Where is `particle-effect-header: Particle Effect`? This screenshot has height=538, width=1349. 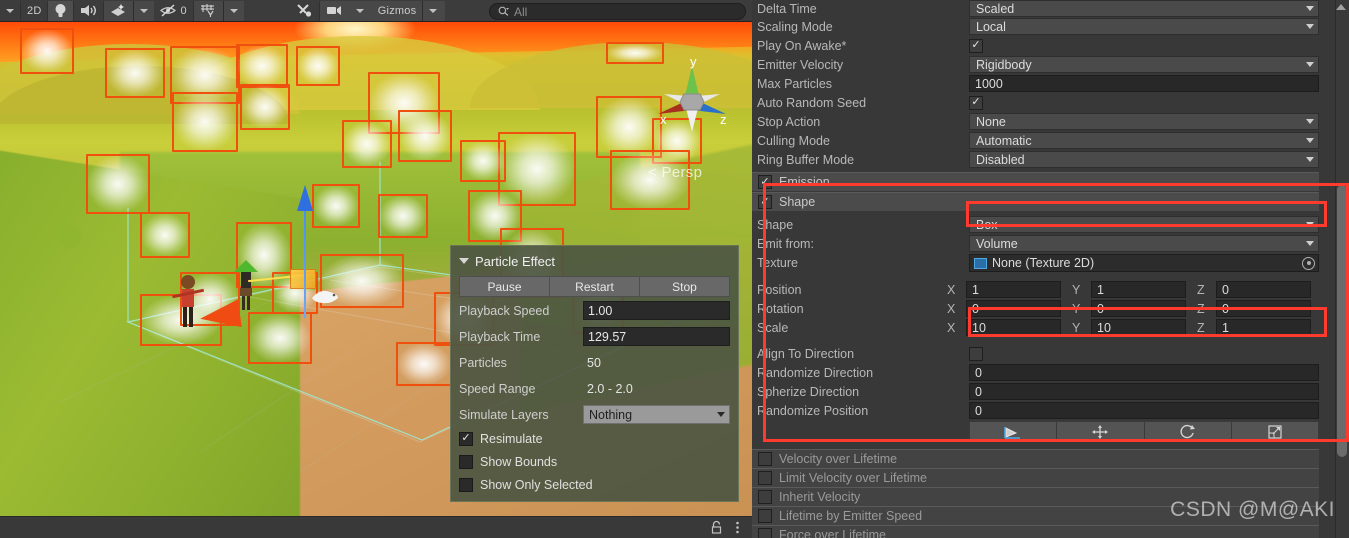
particle-effect-header: Particle Effect is located at coordinates (594, 261).